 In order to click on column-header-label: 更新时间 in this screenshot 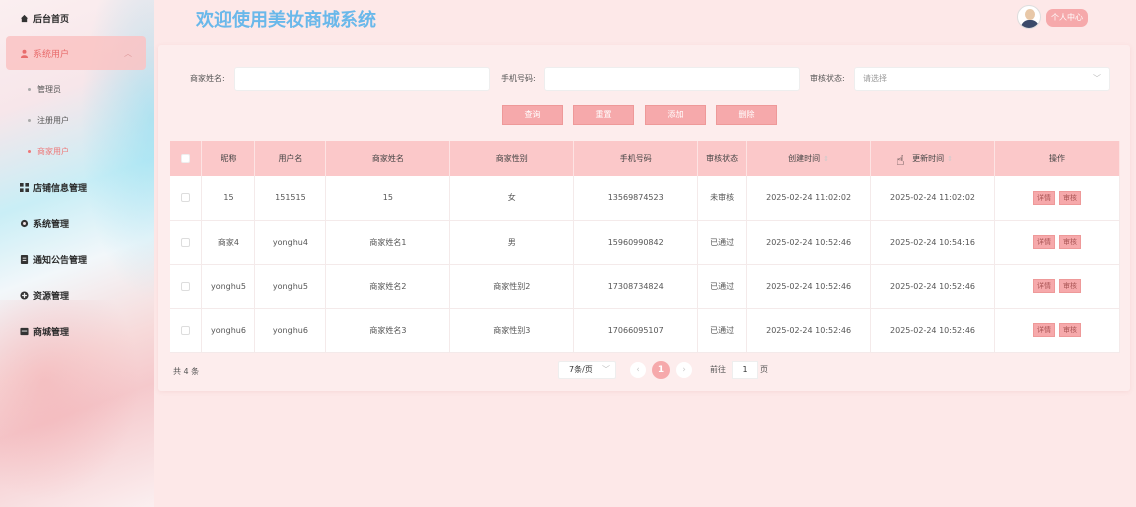, I will do `click(928, 158)`.